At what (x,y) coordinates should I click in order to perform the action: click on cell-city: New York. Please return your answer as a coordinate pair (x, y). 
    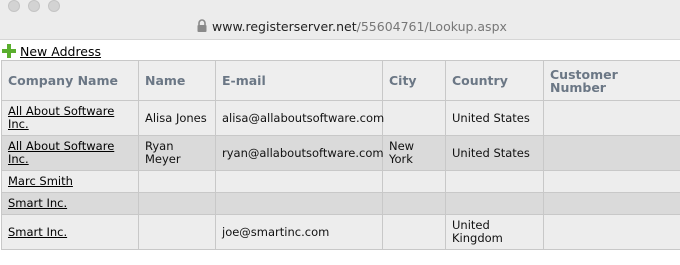
    Looking at the image, I should click on (414, 153).